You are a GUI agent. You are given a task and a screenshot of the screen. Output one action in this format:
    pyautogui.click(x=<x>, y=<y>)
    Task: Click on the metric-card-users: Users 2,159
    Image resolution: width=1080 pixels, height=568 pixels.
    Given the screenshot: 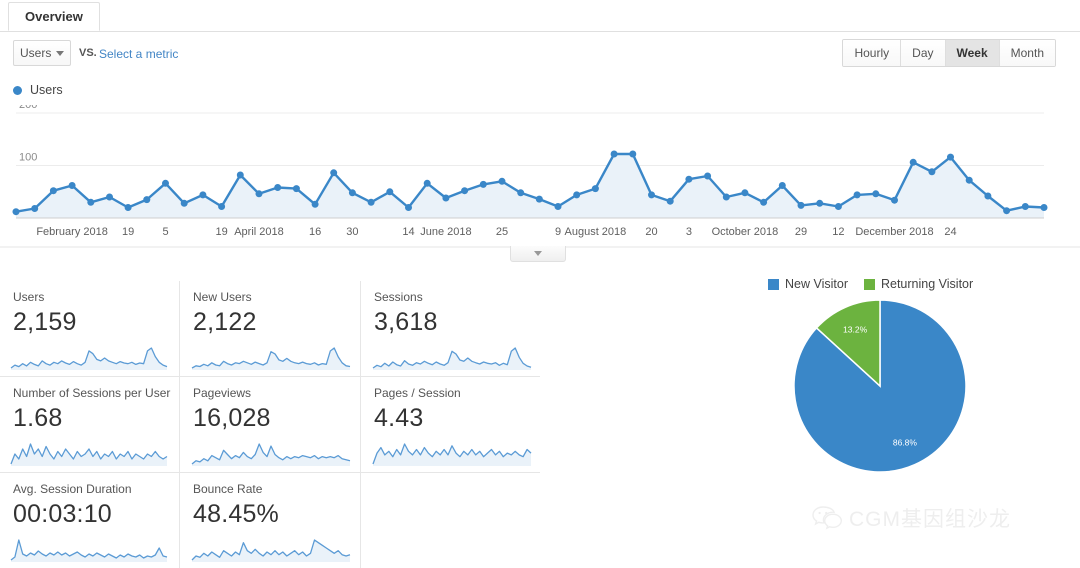 What is the action you would take?
    pyautogui.click(x=89, y=328)
    